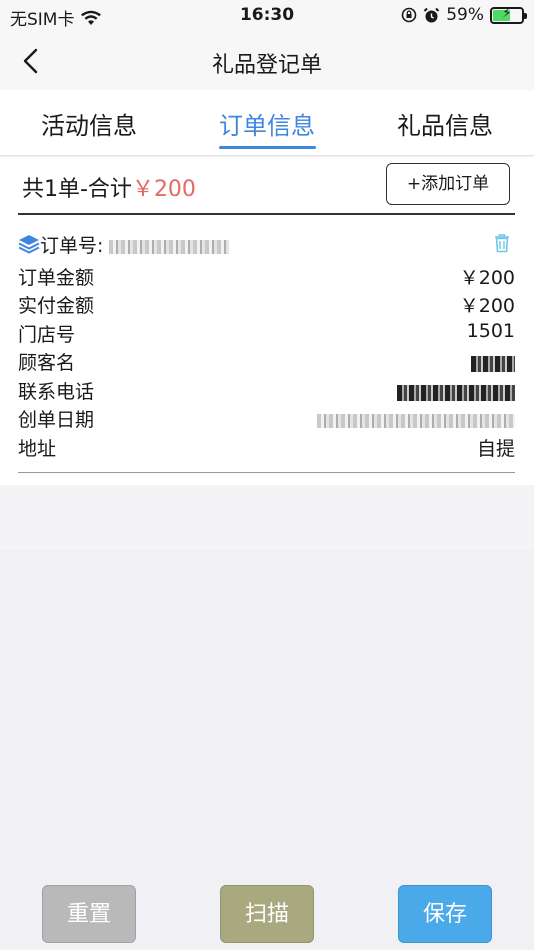 This screenshot has width=534, height=950. What do you see at coordinates (56, 278) in the screenshot?
I see `field-label: 订单金额` at bounding box center [56, 278].